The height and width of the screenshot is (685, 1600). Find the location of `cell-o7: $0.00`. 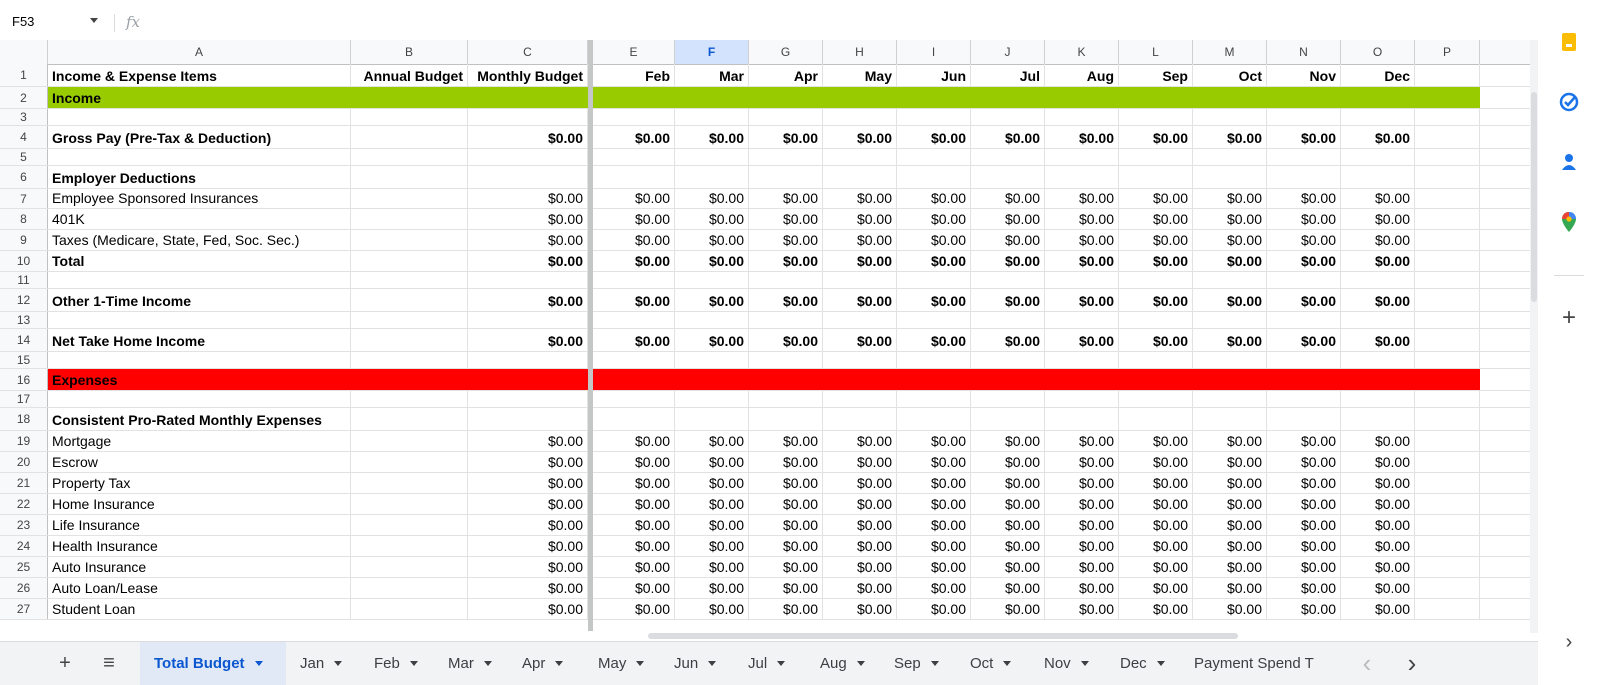

cell-o7: $0.00 is located at coordinates (1378, 198).